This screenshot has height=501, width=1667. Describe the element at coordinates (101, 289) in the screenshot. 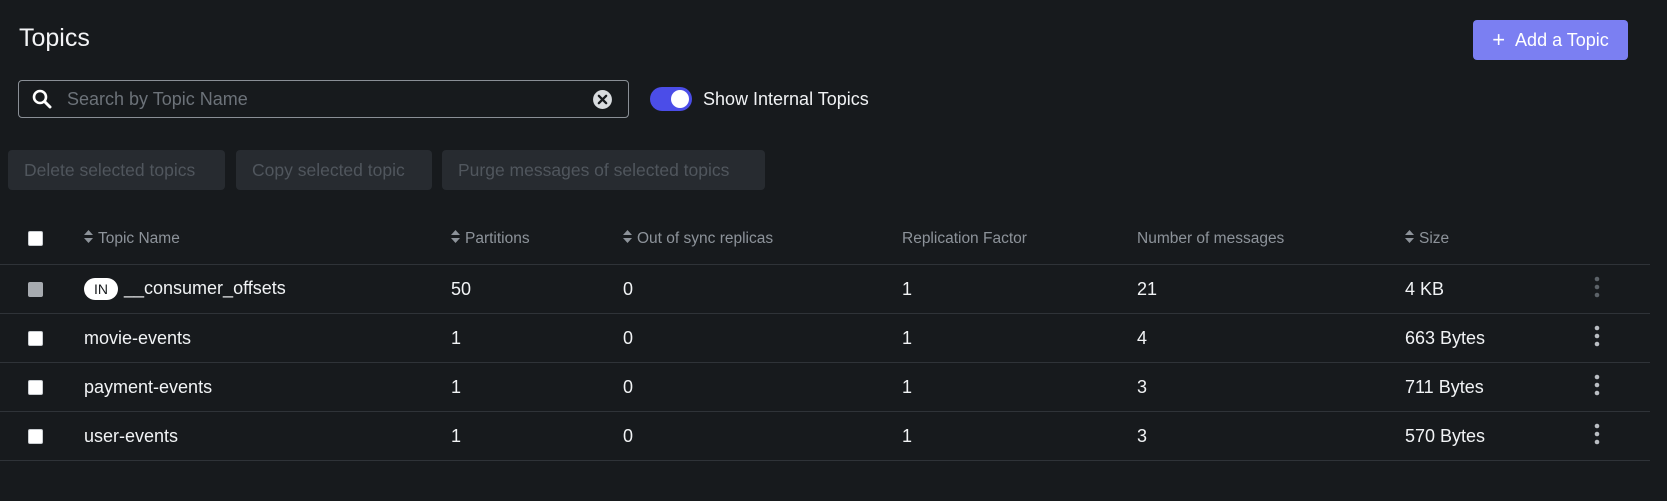

I see `internal-badge: IN` at that location.